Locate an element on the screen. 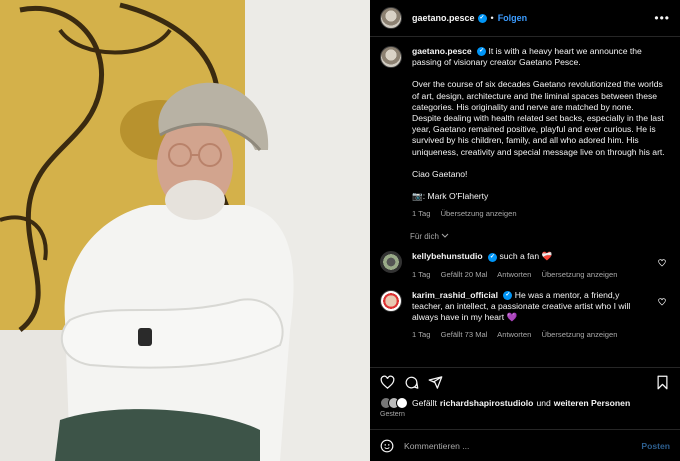 Image resolution: width=680 pixels, height=461 pixels. comment-composer: Kommentieren ... Posten is located at coordinates (525, 445).